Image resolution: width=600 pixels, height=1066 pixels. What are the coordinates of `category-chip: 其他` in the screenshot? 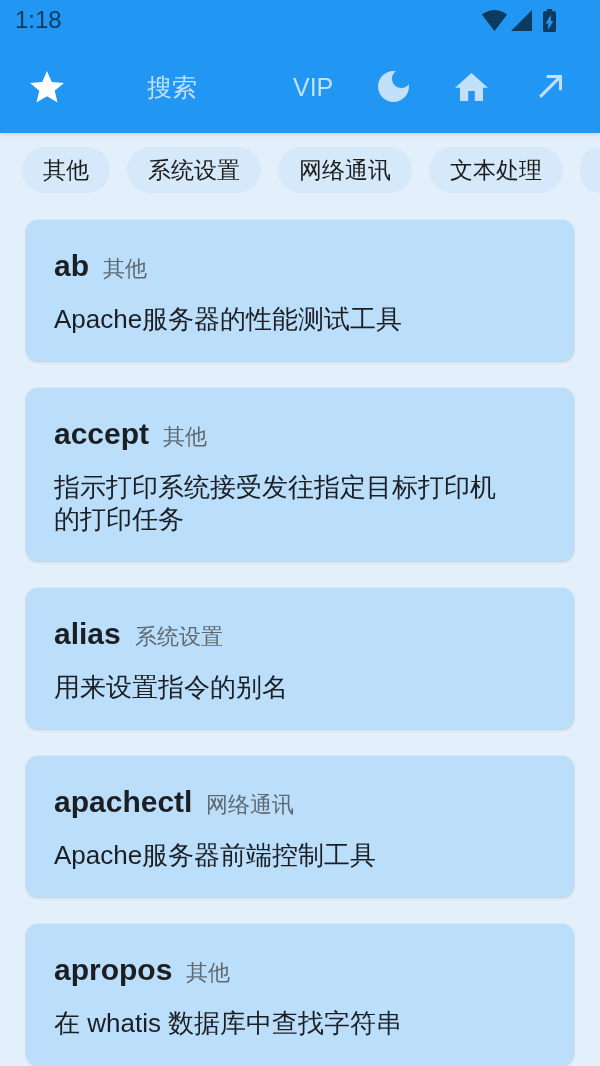 It's located at (66, 170).